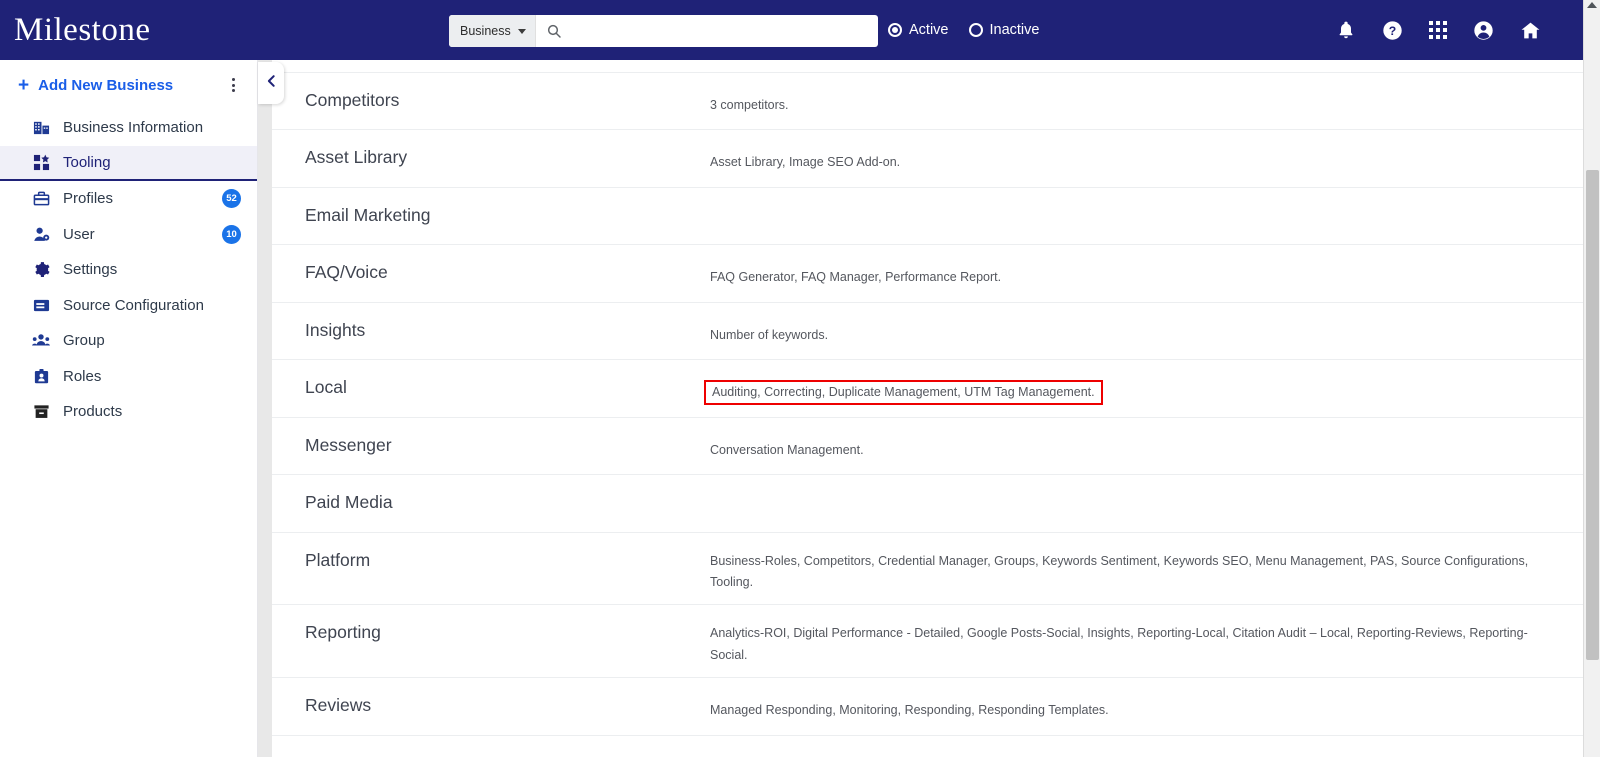  I want to click on table-row: Paid Media, so click(927, 504).